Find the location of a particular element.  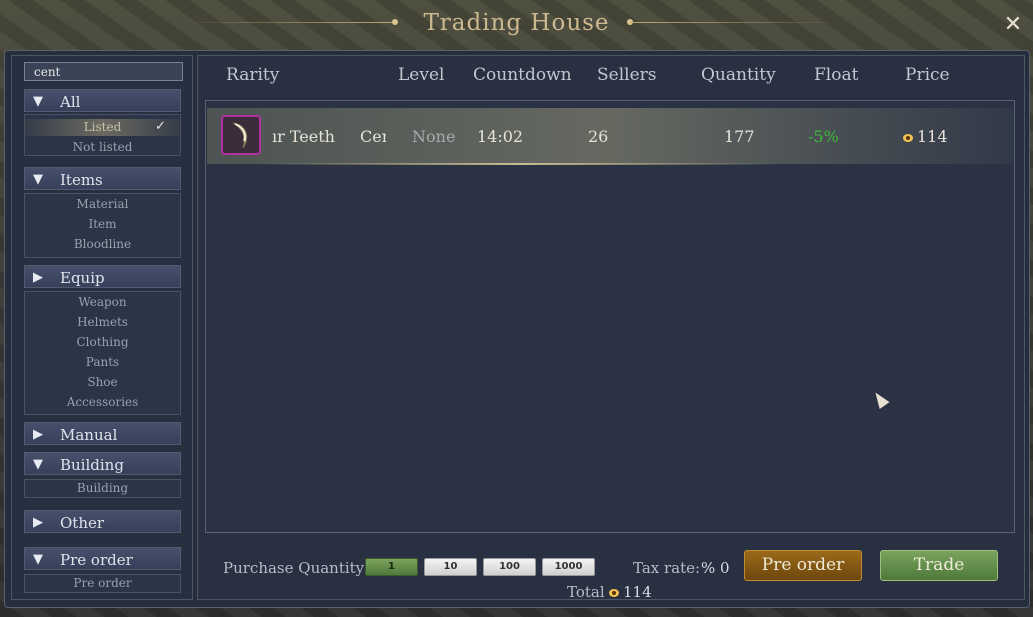

subcategory-not-listed: Not listed is located at coordinates (102, 147).